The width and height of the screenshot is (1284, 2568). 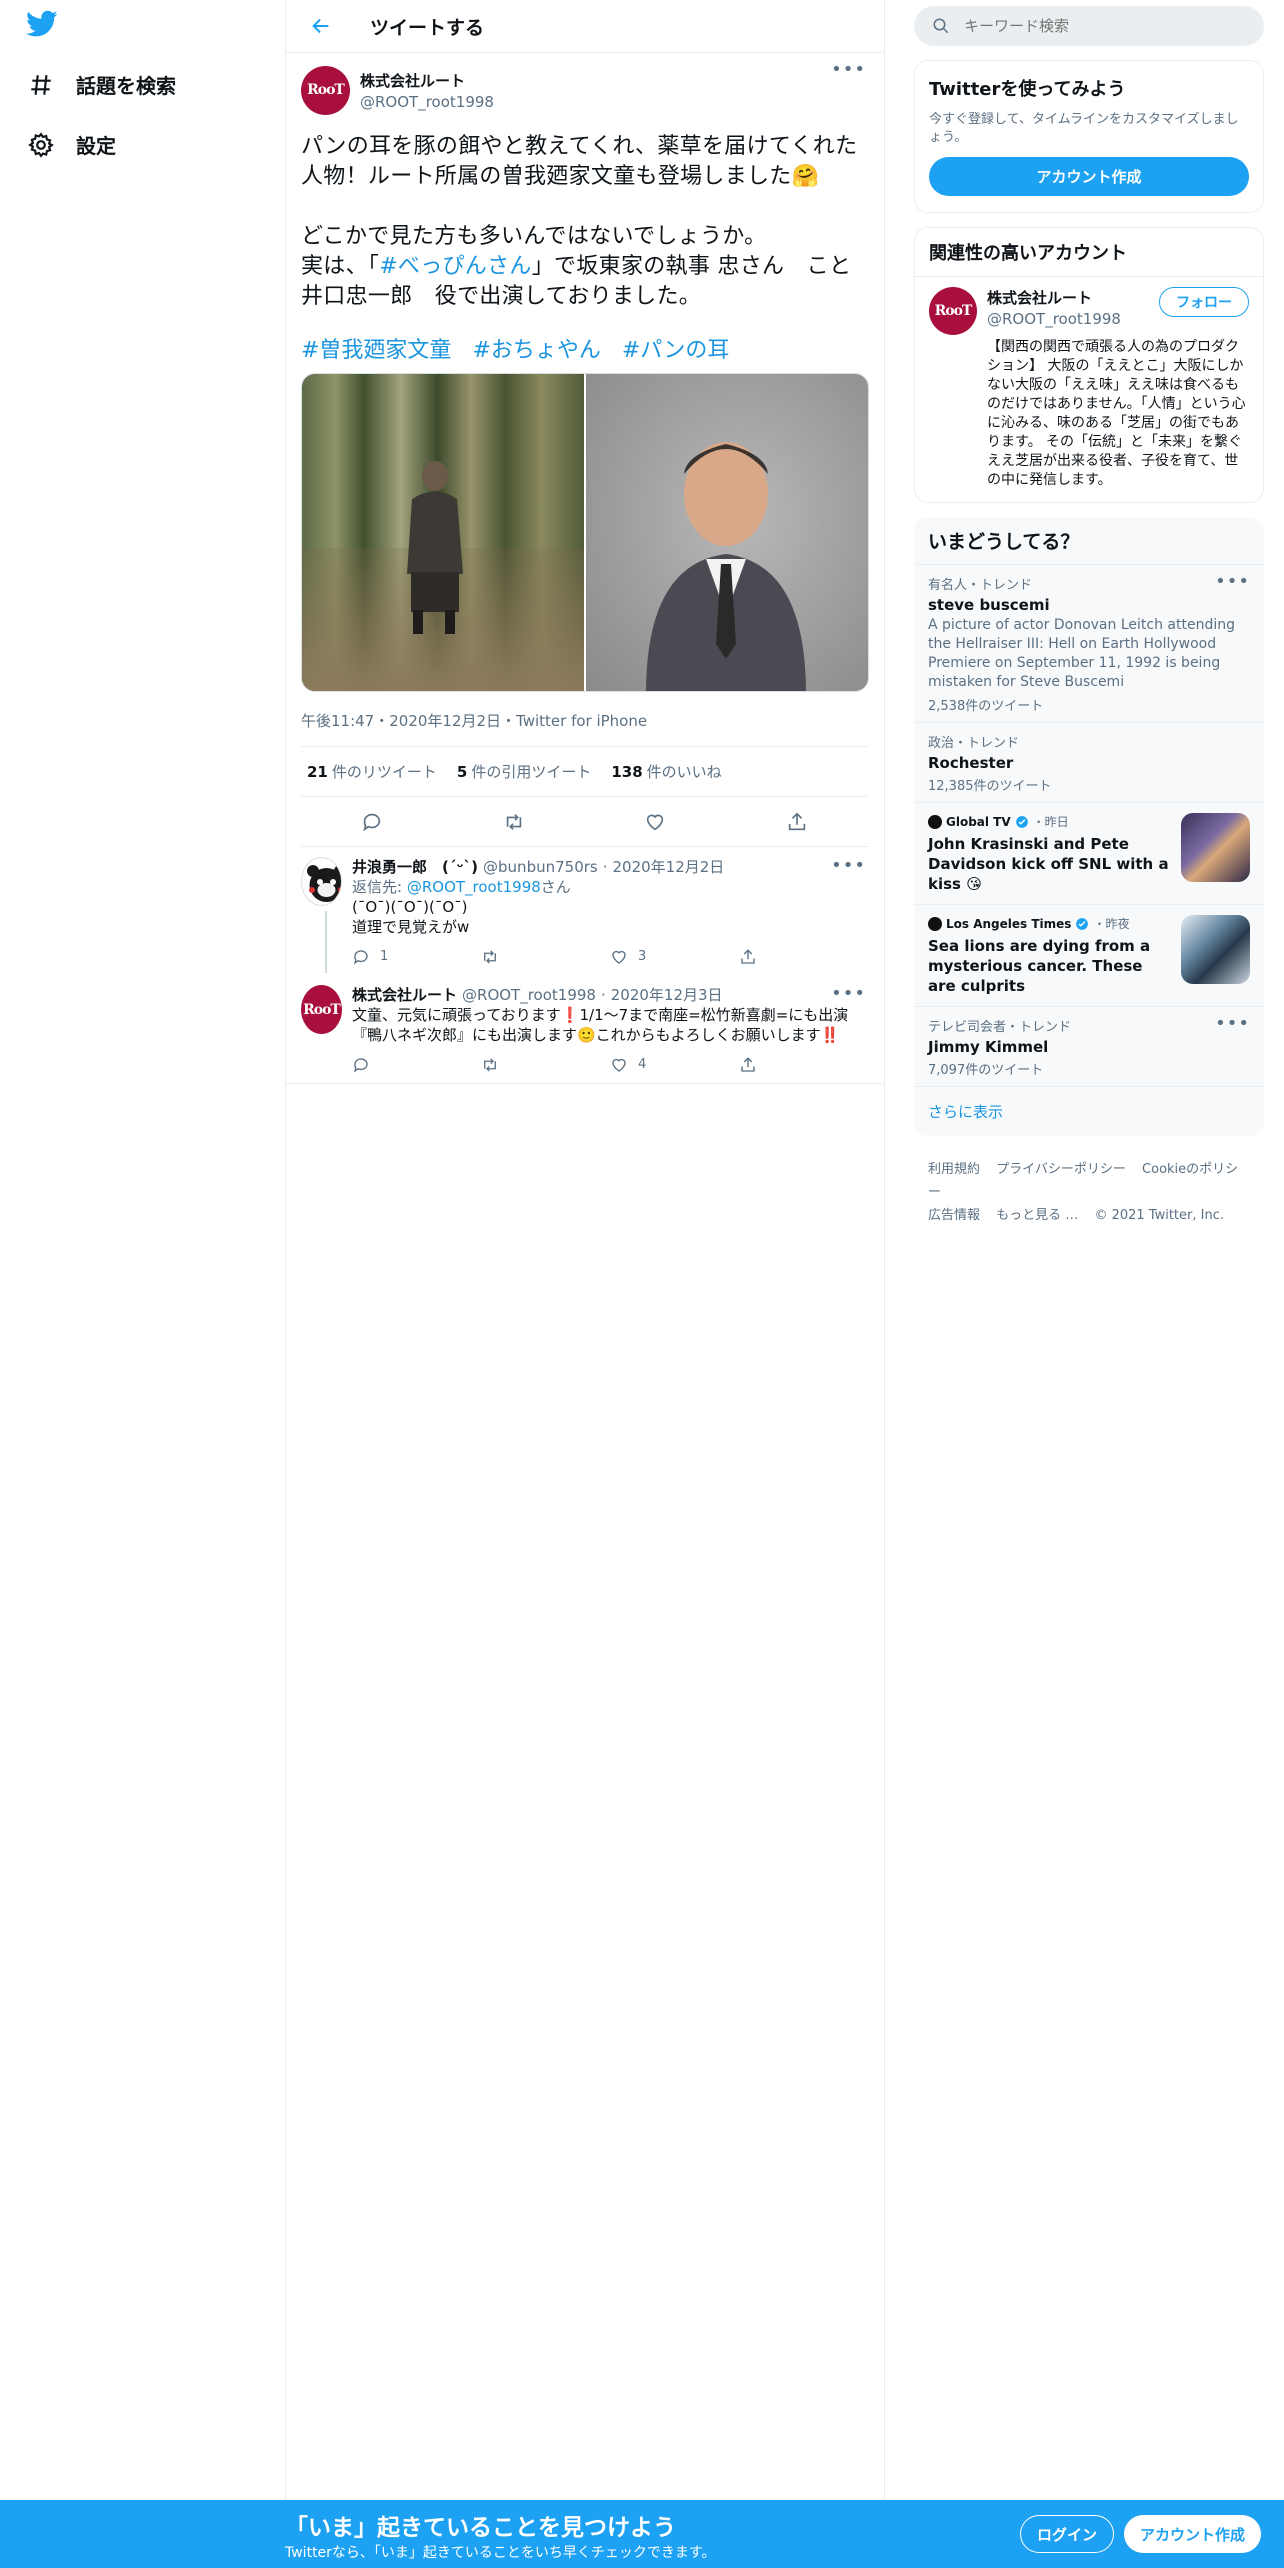 What do you see at coordinates (584, 822) in the screenshot?
I see `tweet-actions` at bounding box center [584, 822].